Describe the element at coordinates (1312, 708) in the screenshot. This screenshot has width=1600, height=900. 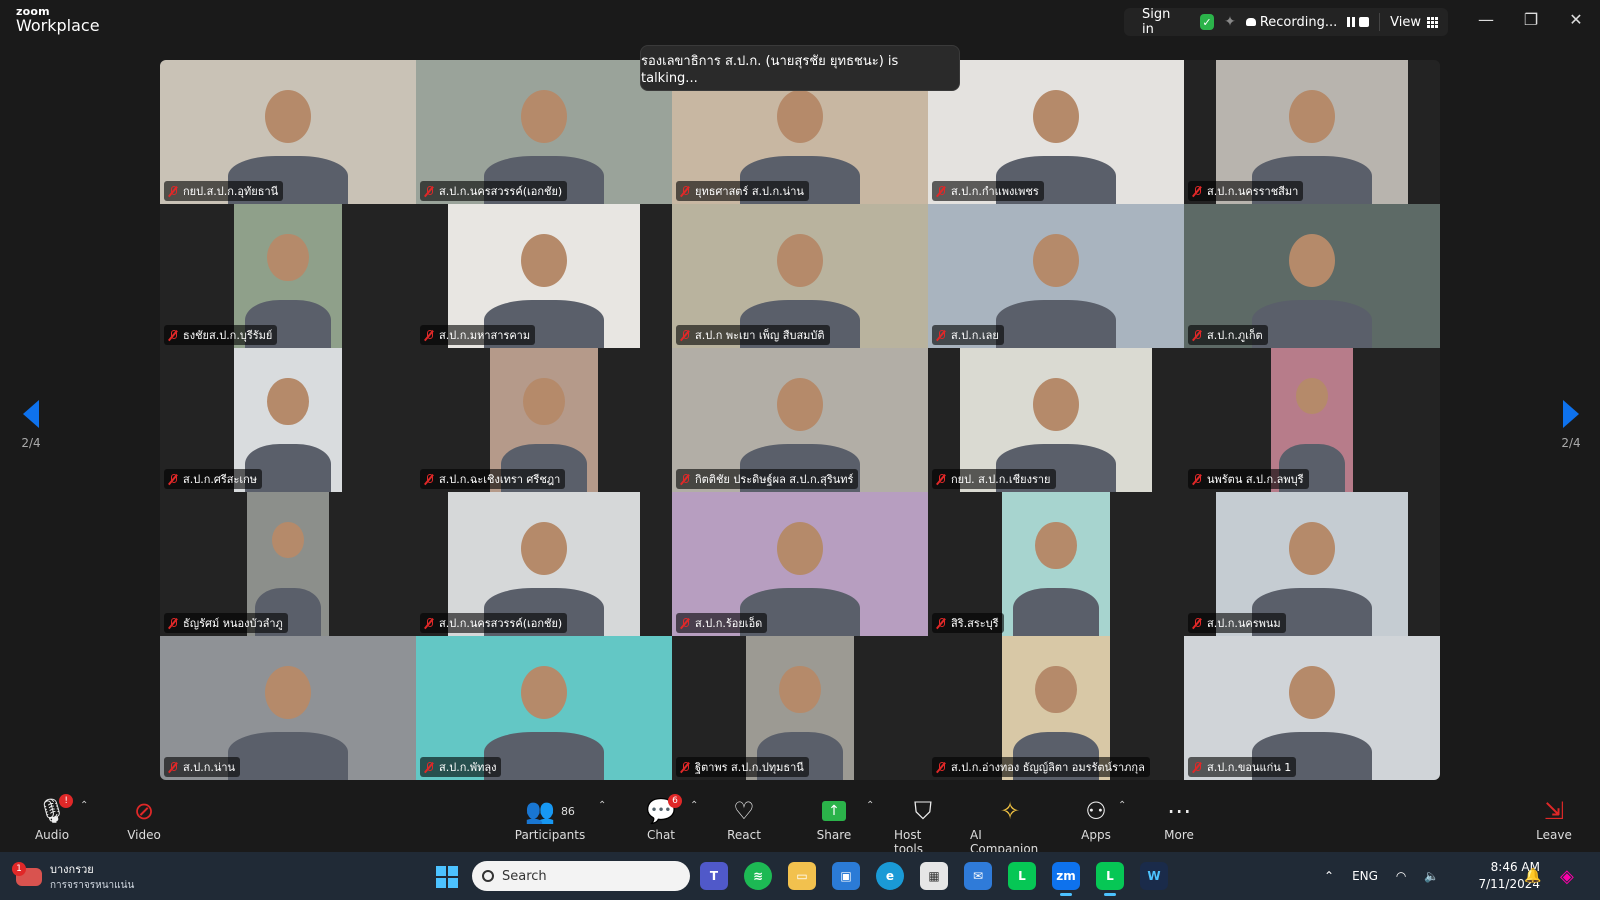
I see `participant-tile: ส.ป.ก.ขอนแก่น 1` at that location.